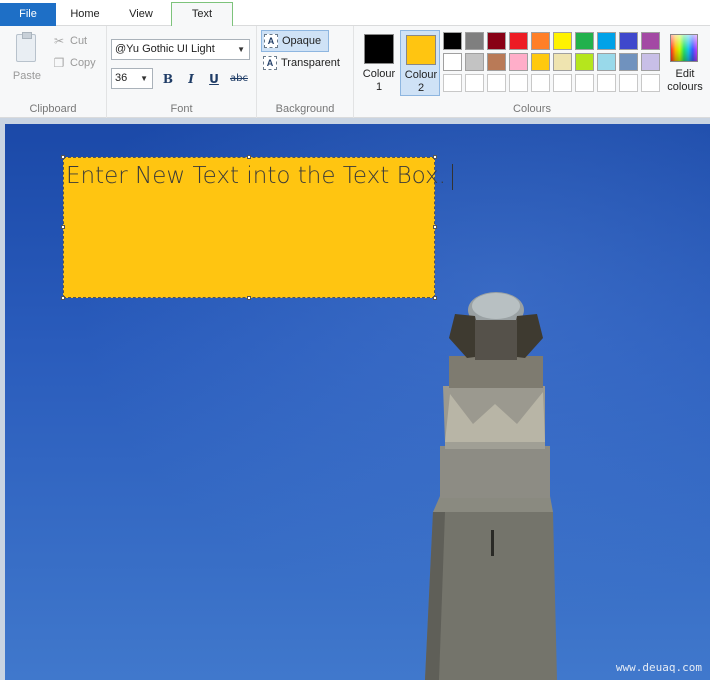  I want to click on tab-home: Home, so click(85, 14).